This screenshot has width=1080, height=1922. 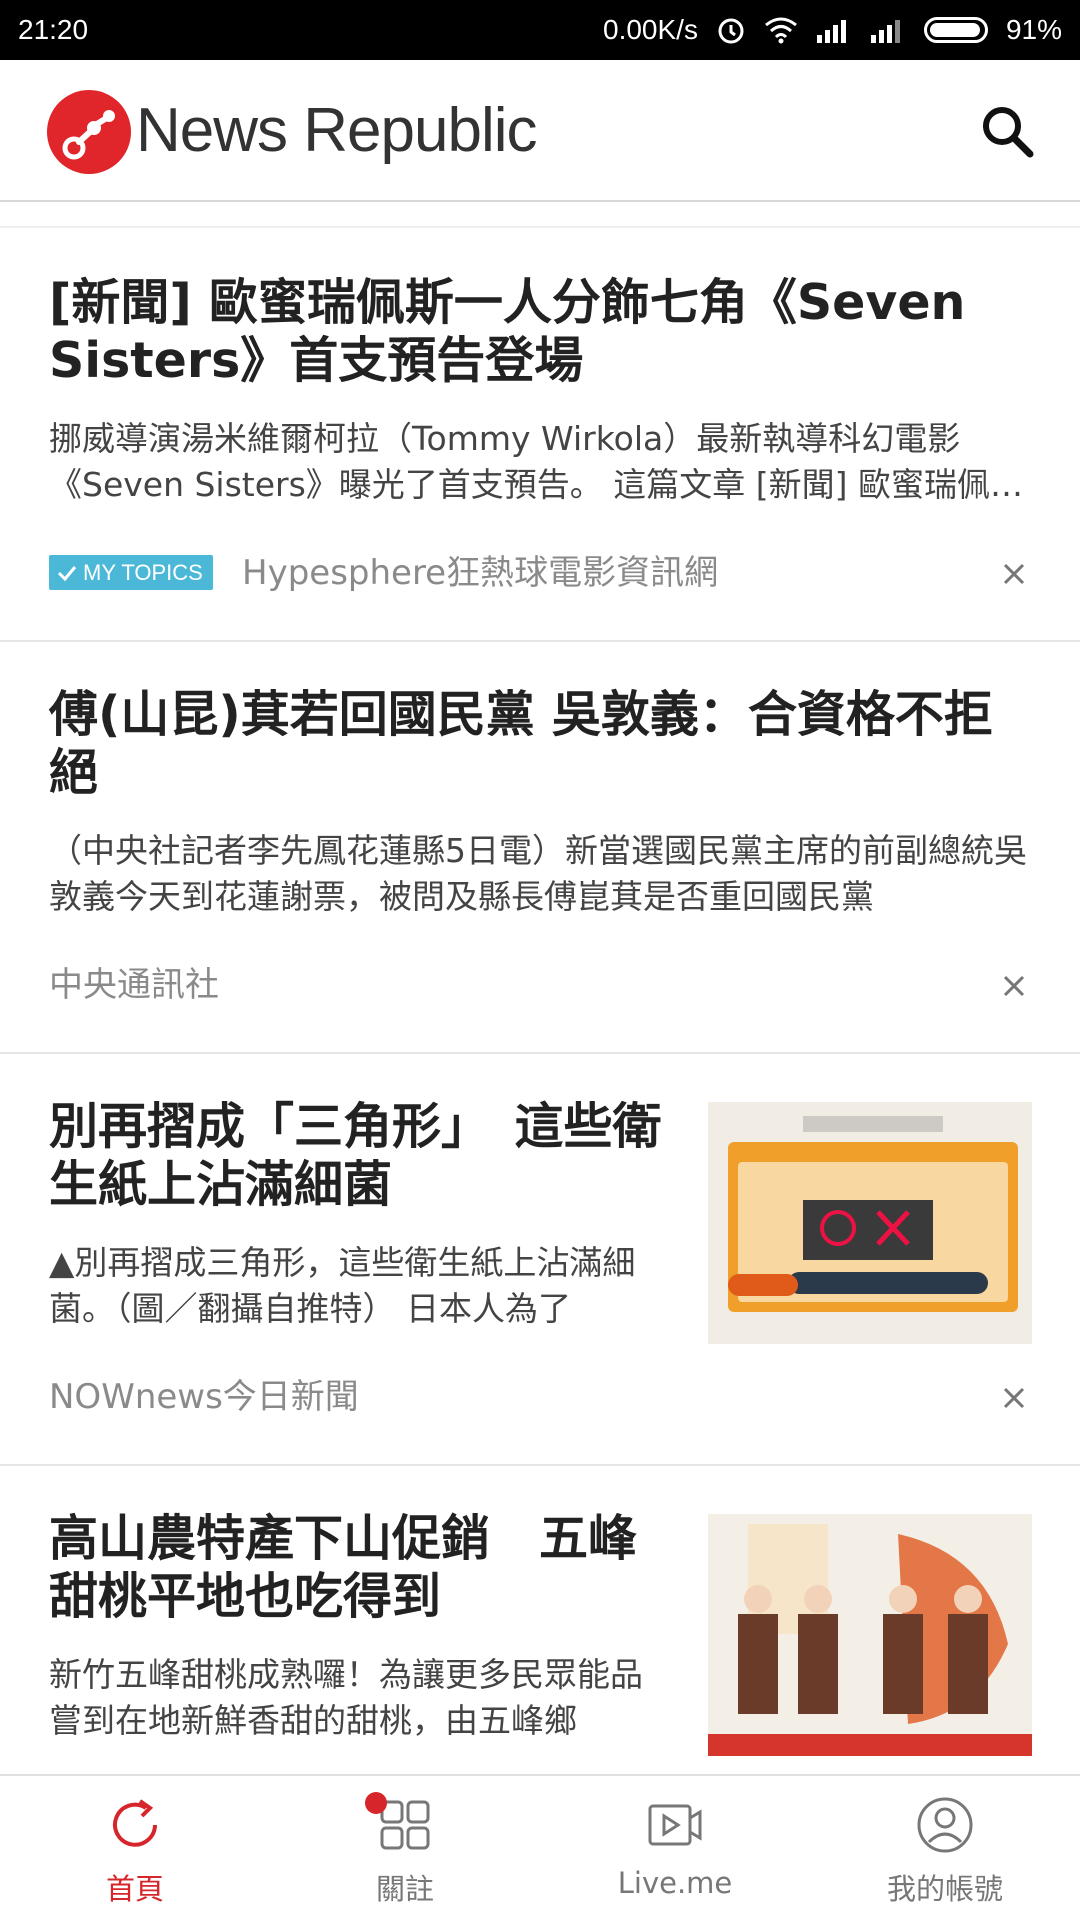 I want to click on my-topics-badge: MY TOPICS, so click(x=131, y=572).